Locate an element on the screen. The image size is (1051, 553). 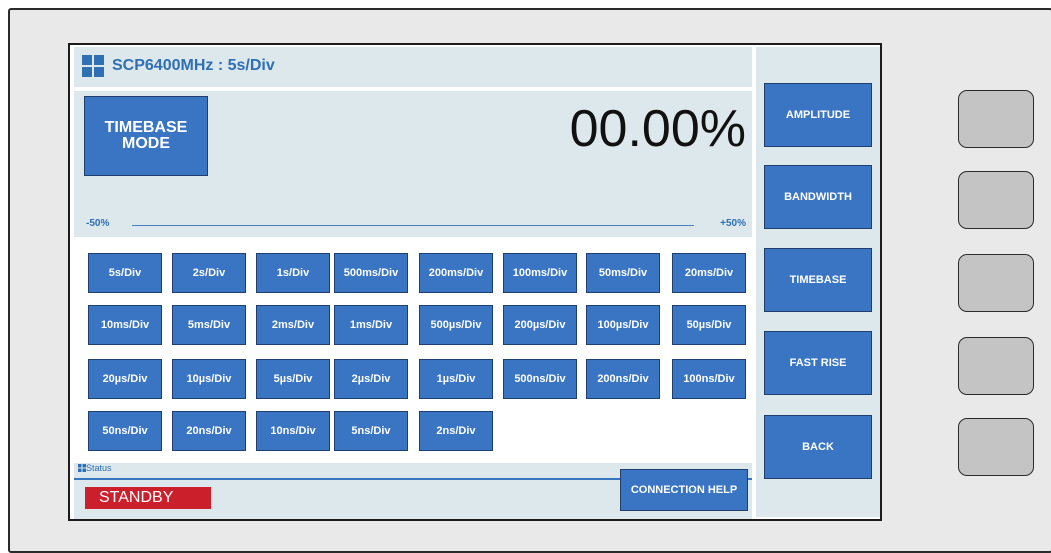
percent-scale: -50% +50% is located at coordinates (416, 225).